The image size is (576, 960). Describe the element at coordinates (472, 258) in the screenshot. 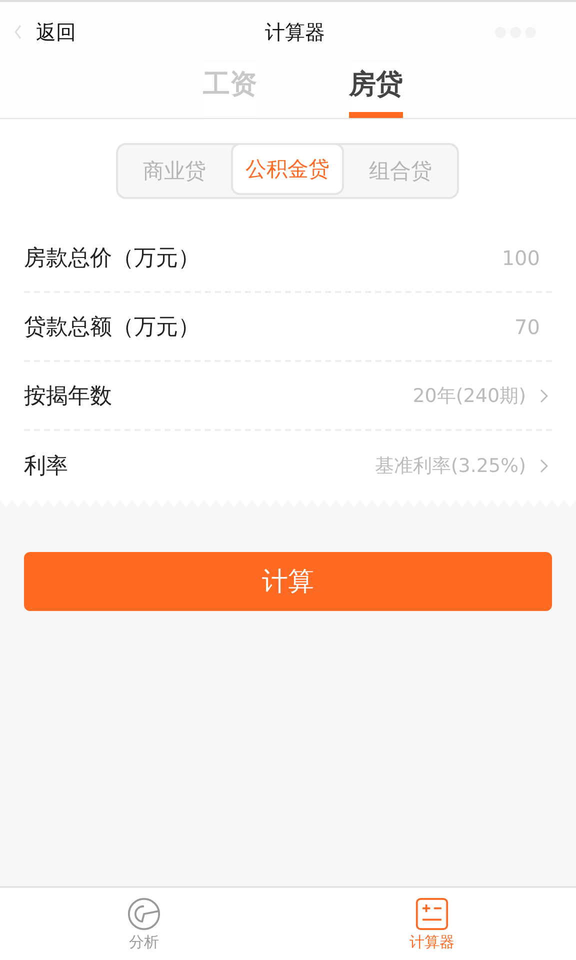

I see `input-field: 100` at that location.